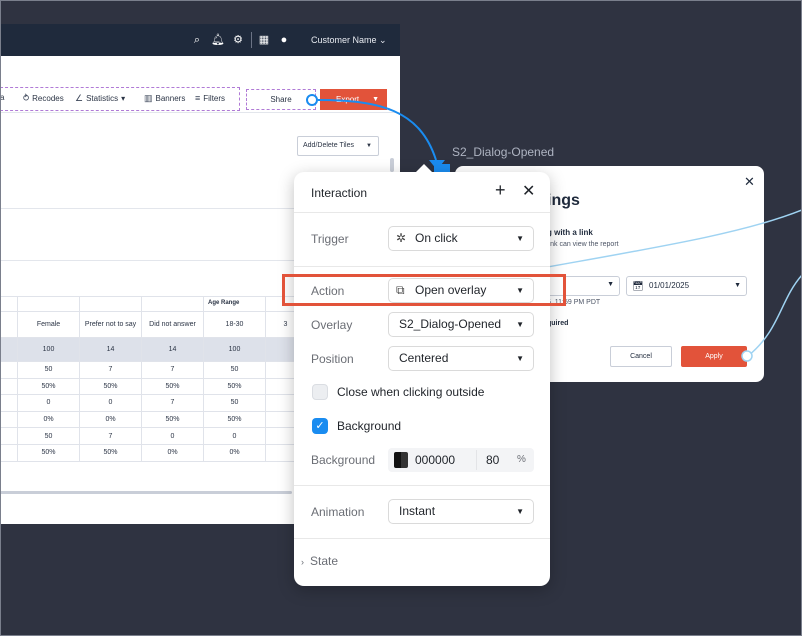 This screenshot has width=802, height=636. I want to click on panel-pointer, so click(424, 168).